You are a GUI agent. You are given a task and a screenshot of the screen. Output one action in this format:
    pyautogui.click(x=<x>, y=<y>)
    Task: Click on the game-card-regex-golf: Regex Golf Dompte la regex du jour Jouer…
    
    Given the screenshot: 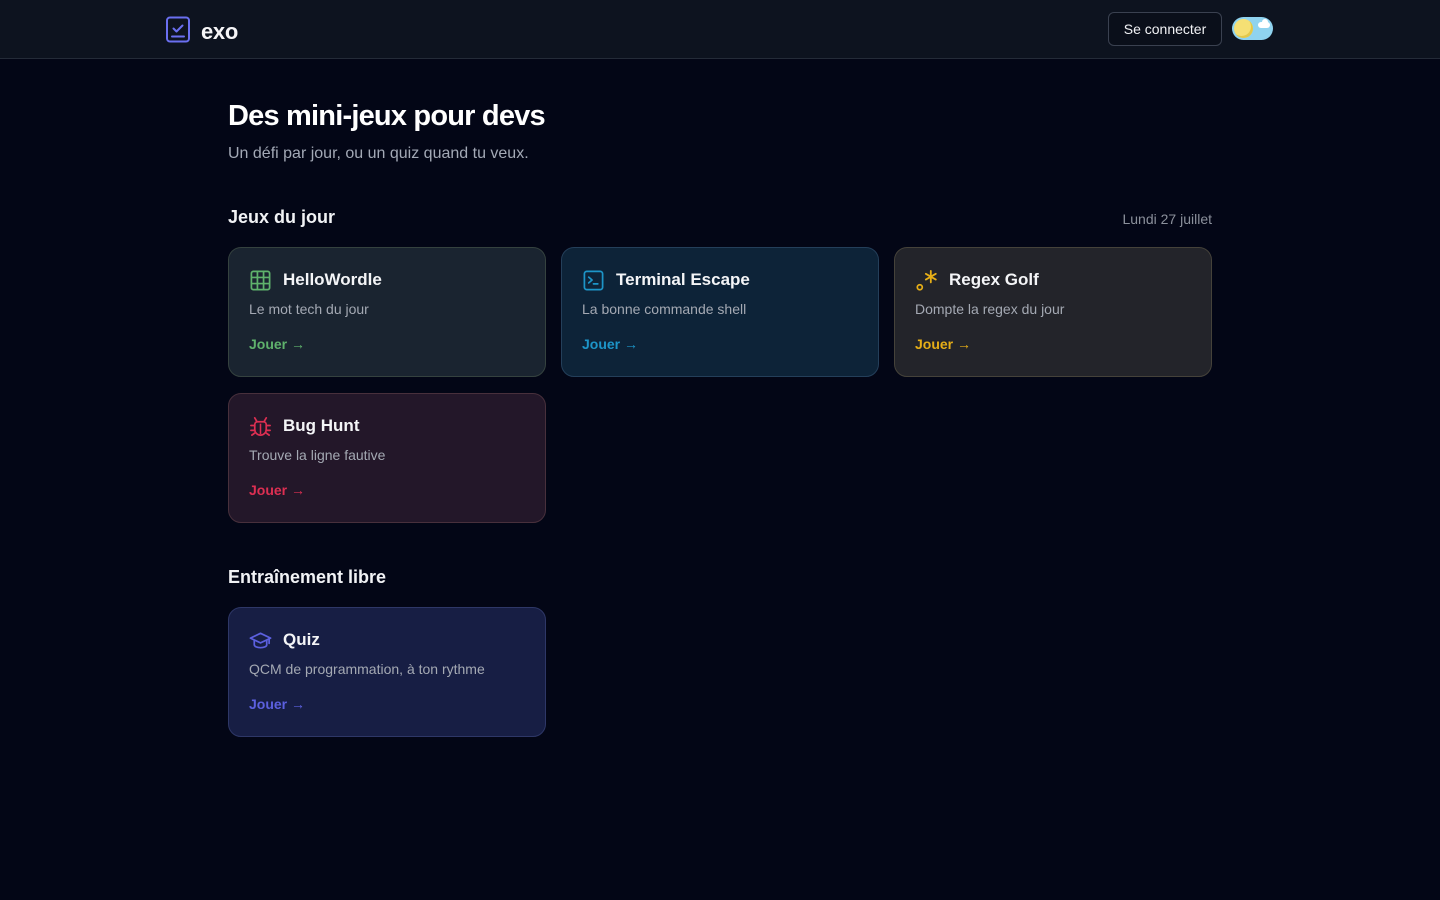 What is the action you would take?
    pyautogui.click(x=1053, y=312)
    